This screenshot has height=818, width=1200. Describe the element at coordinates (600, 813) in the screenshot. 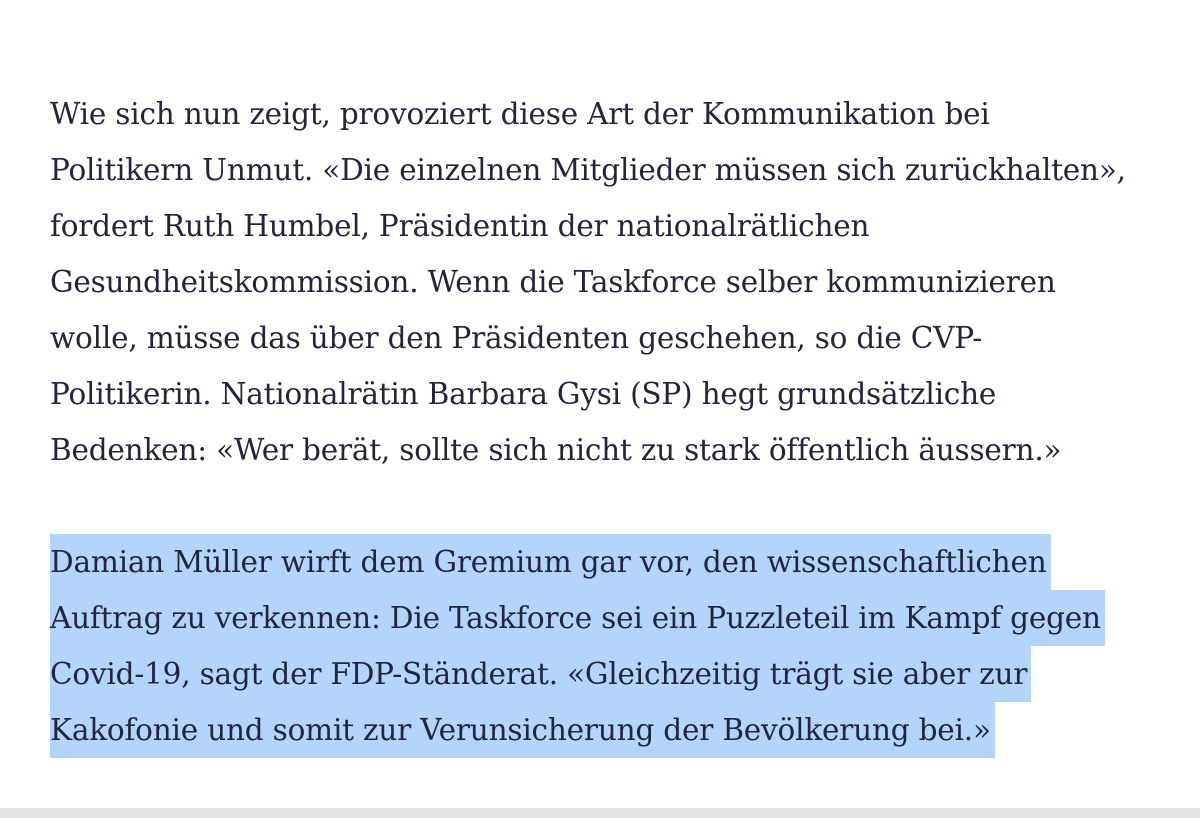

I see `bottom-divider-bar` at that location.